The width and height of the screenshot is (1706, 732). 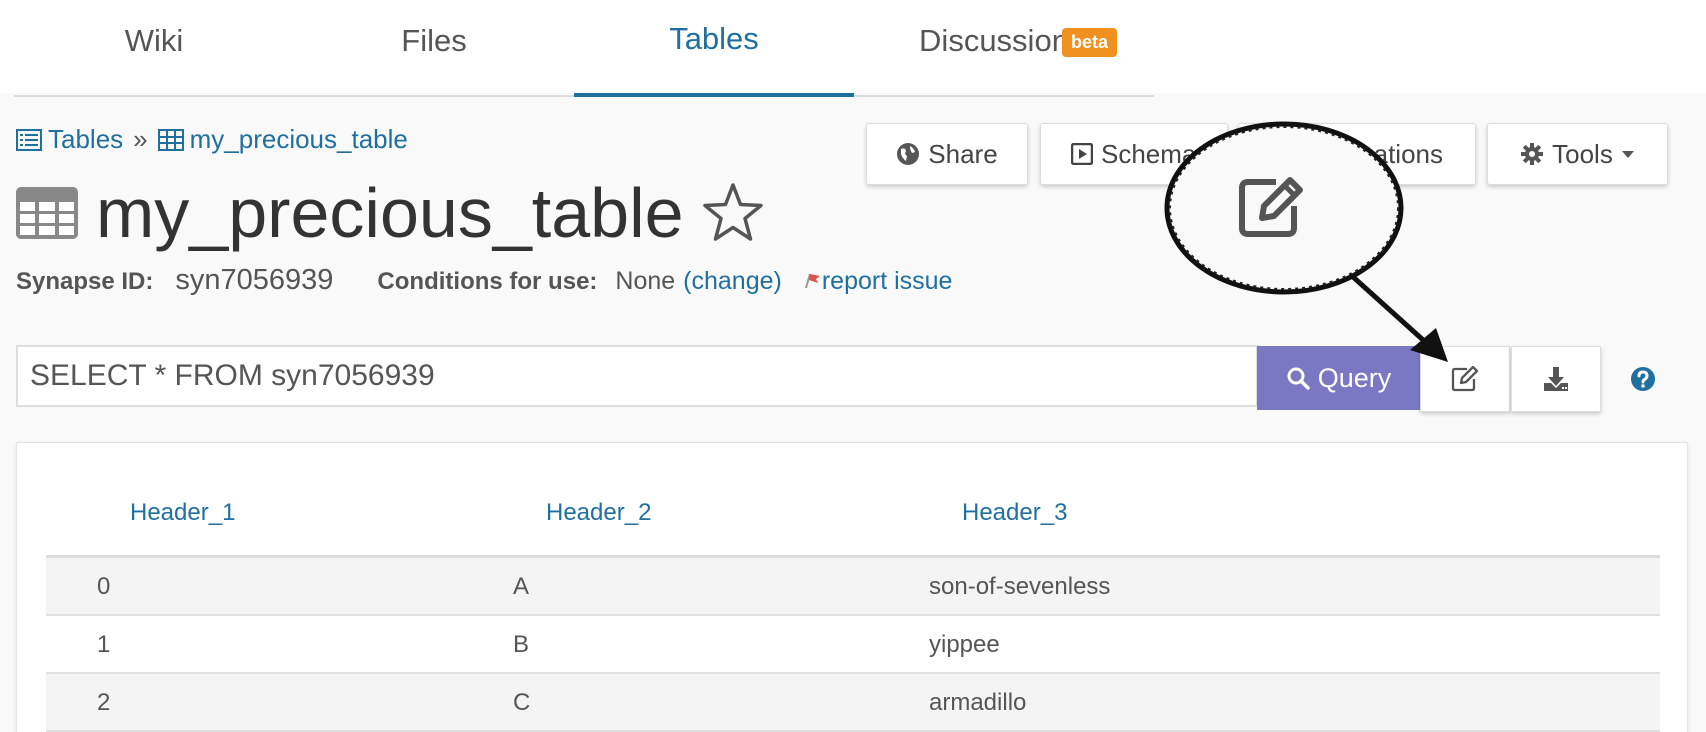 I want to click on report-issue-link: report issue, so click(x=887, y=281).